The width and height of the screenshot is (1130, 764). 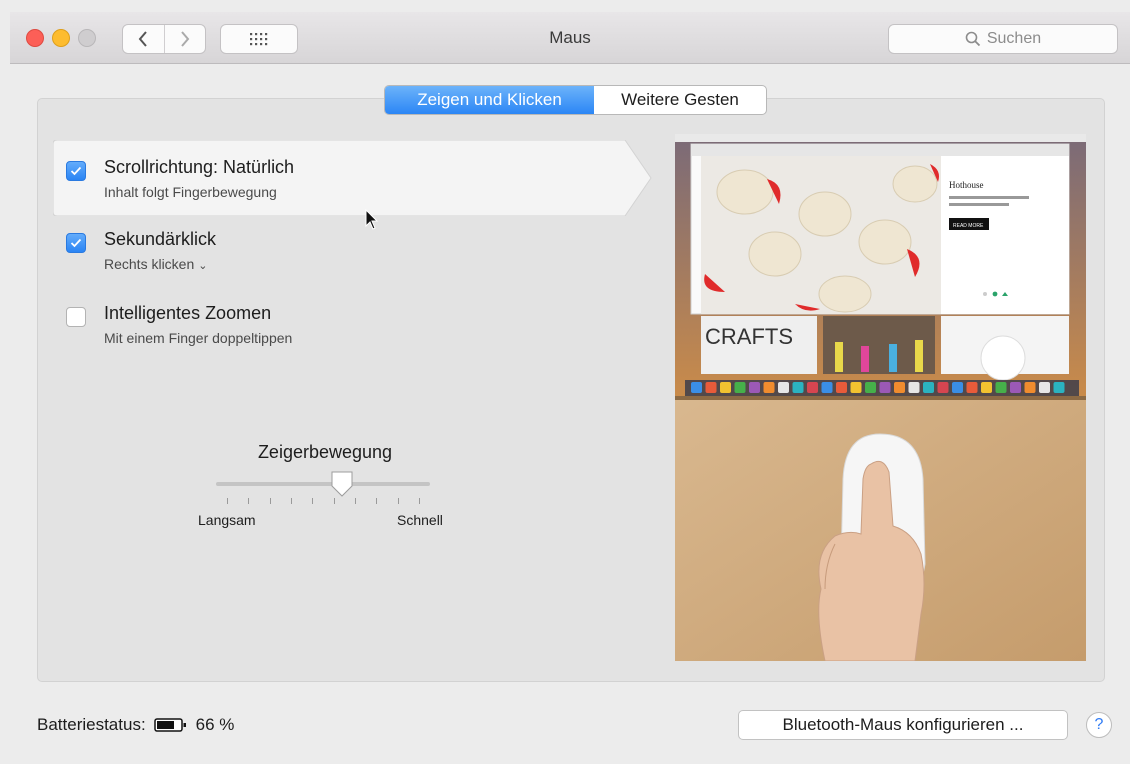 What do you see at coordinates (325, 452) in the screenshot?
I see `pointer-speed-title: Zeigerbewegung` at bounding box center [325, 452].